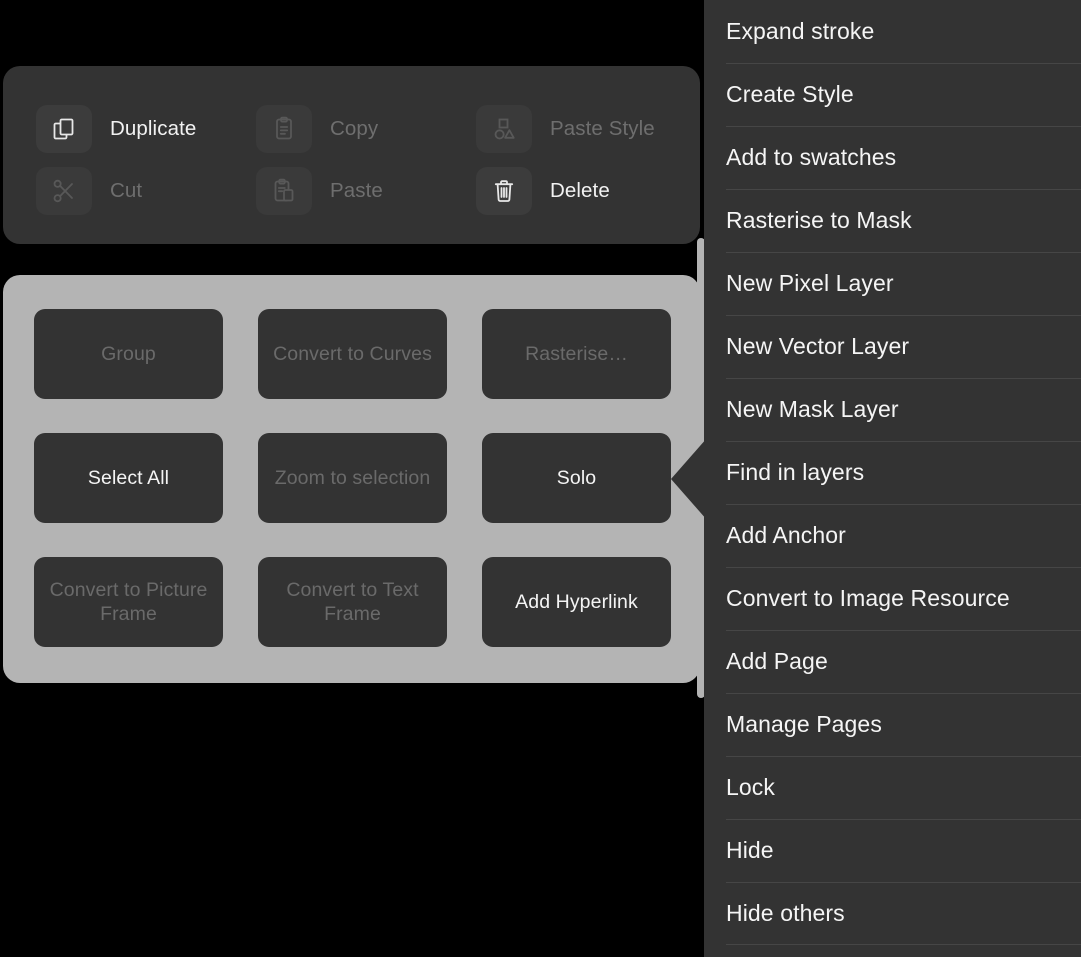 This screenshot has height=957, width=1081. Describe the element at coordinates (892, 598) in the screenshot. I see `menu-item-convert-to-image-resource: Convert to Image Resource` at that location.